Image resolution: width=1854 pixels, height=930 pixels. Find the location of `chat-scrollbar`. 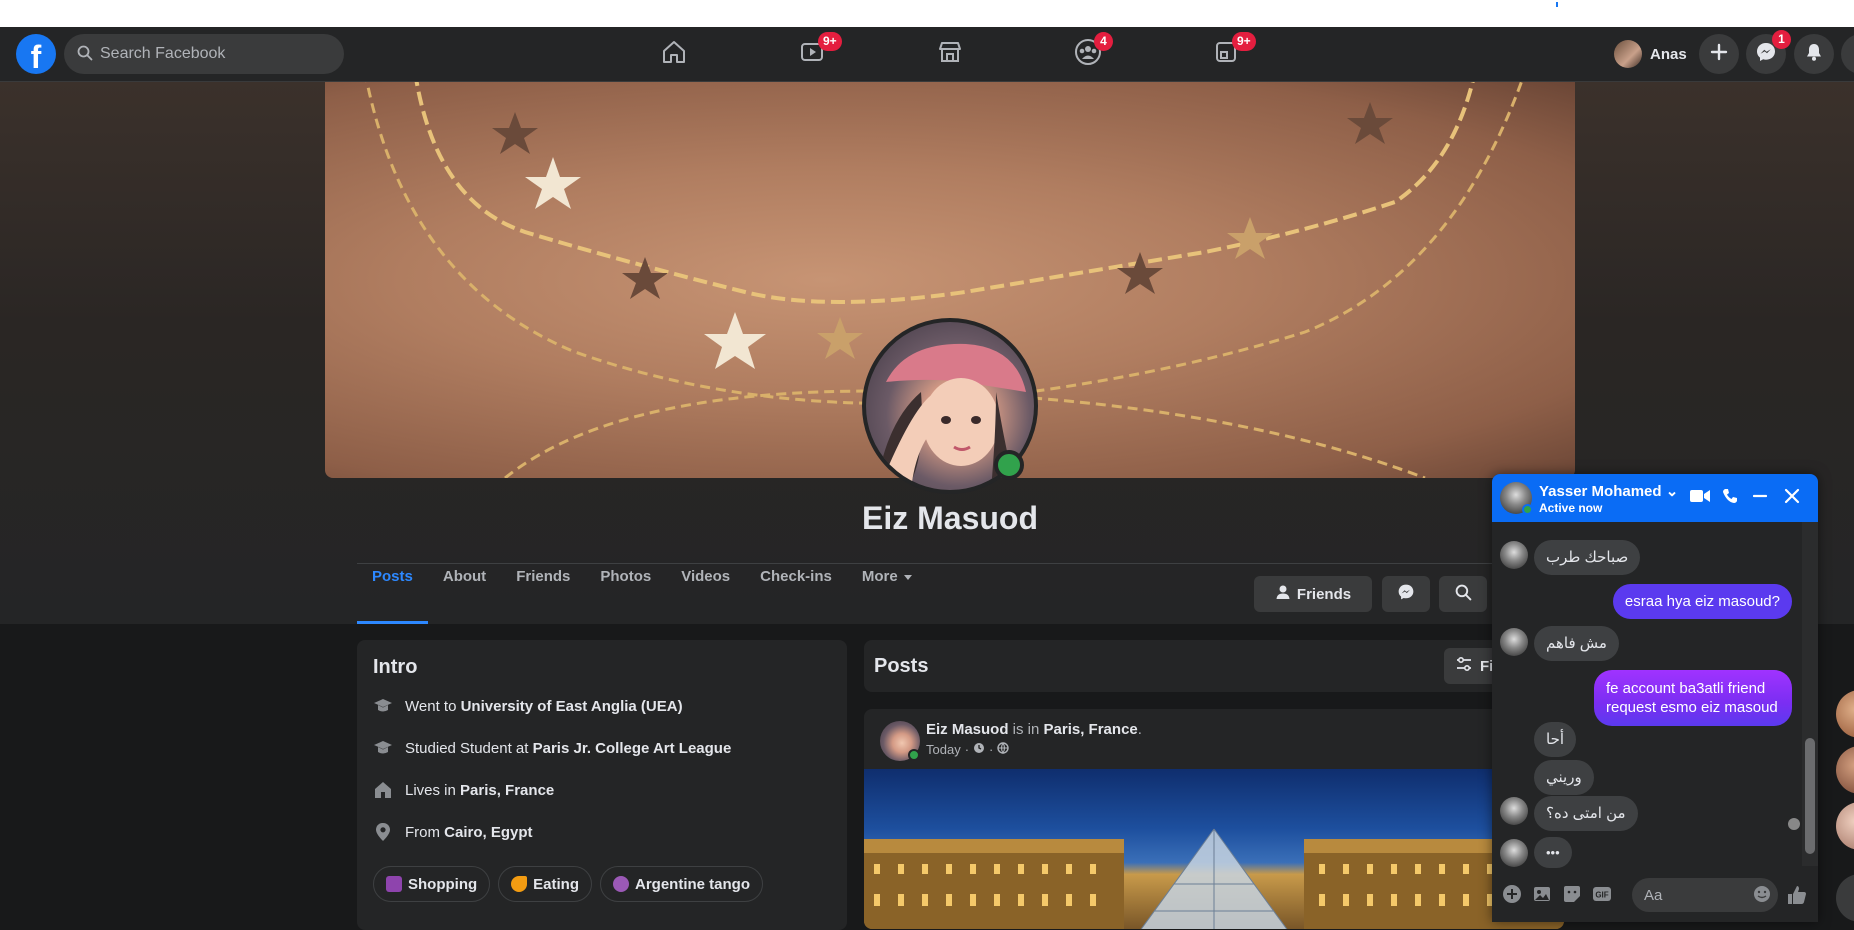

chat-scrollbar is located at coordinates (1810, 694).